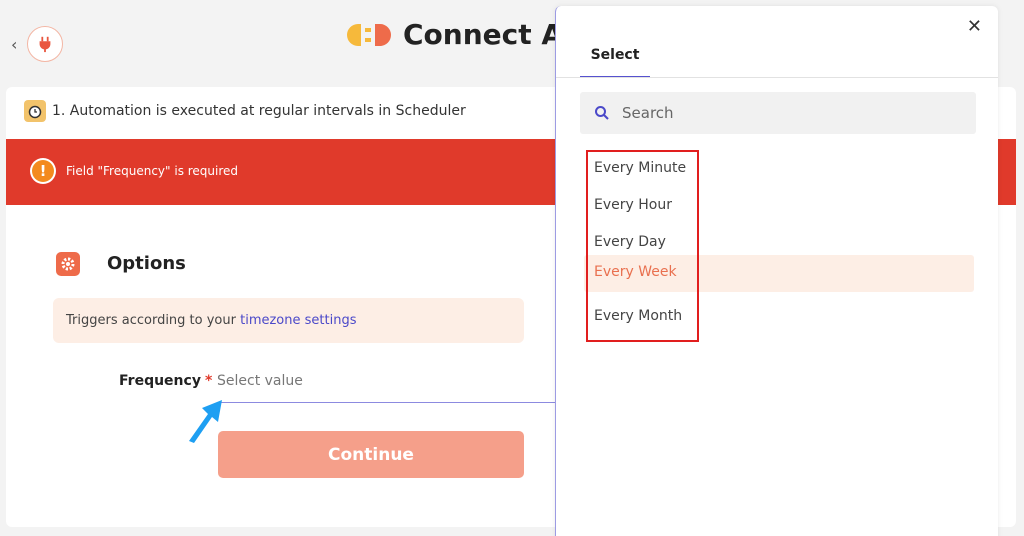 The width and height of the screenshot is (1024, 536). What do you see at coordinates (369, 35) in the screenshot?
I see `logo-icon` at bounding box center [369, 35].